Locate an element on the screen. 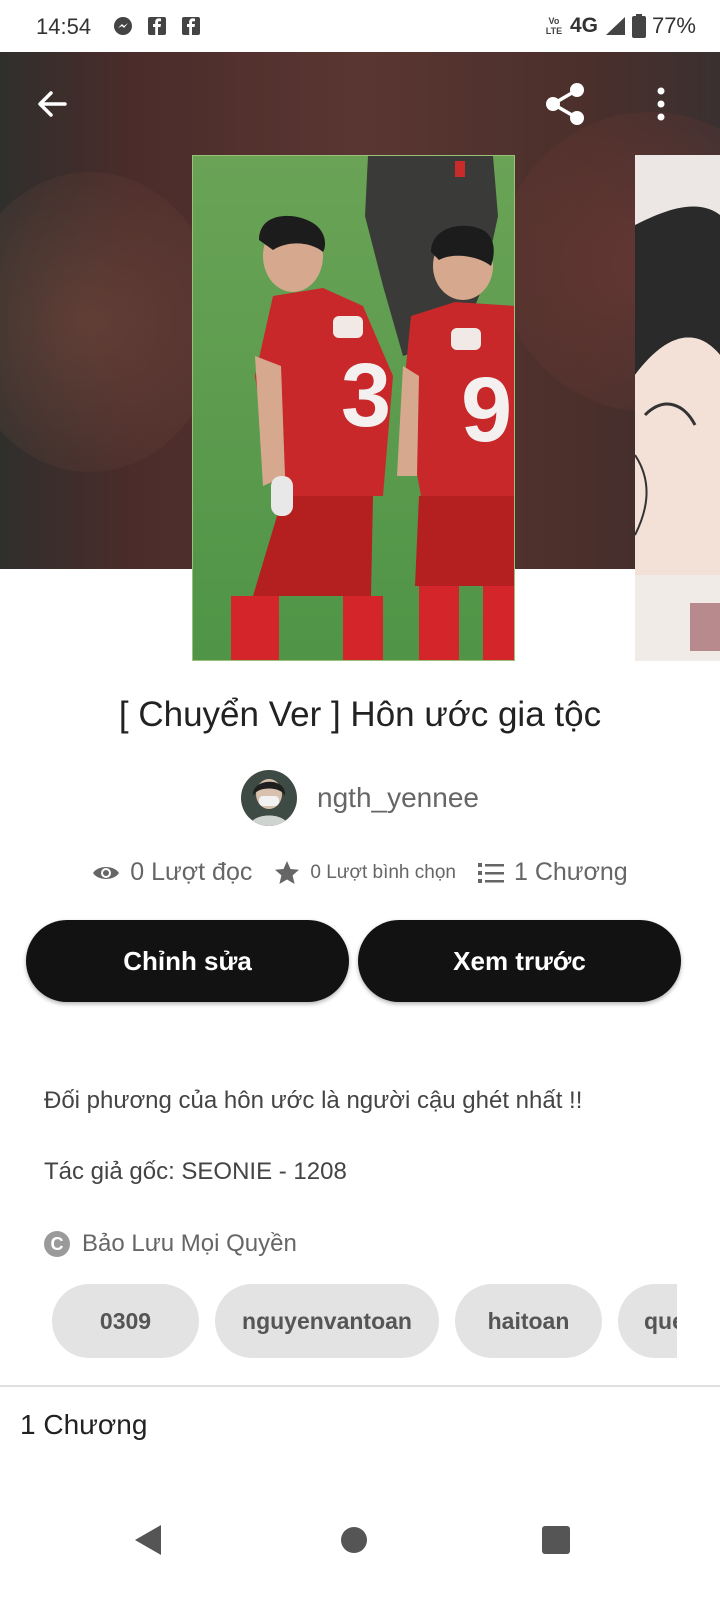 The width and height of the screenshot is (720, 1600). divider is located at coordinates (360, 1386).